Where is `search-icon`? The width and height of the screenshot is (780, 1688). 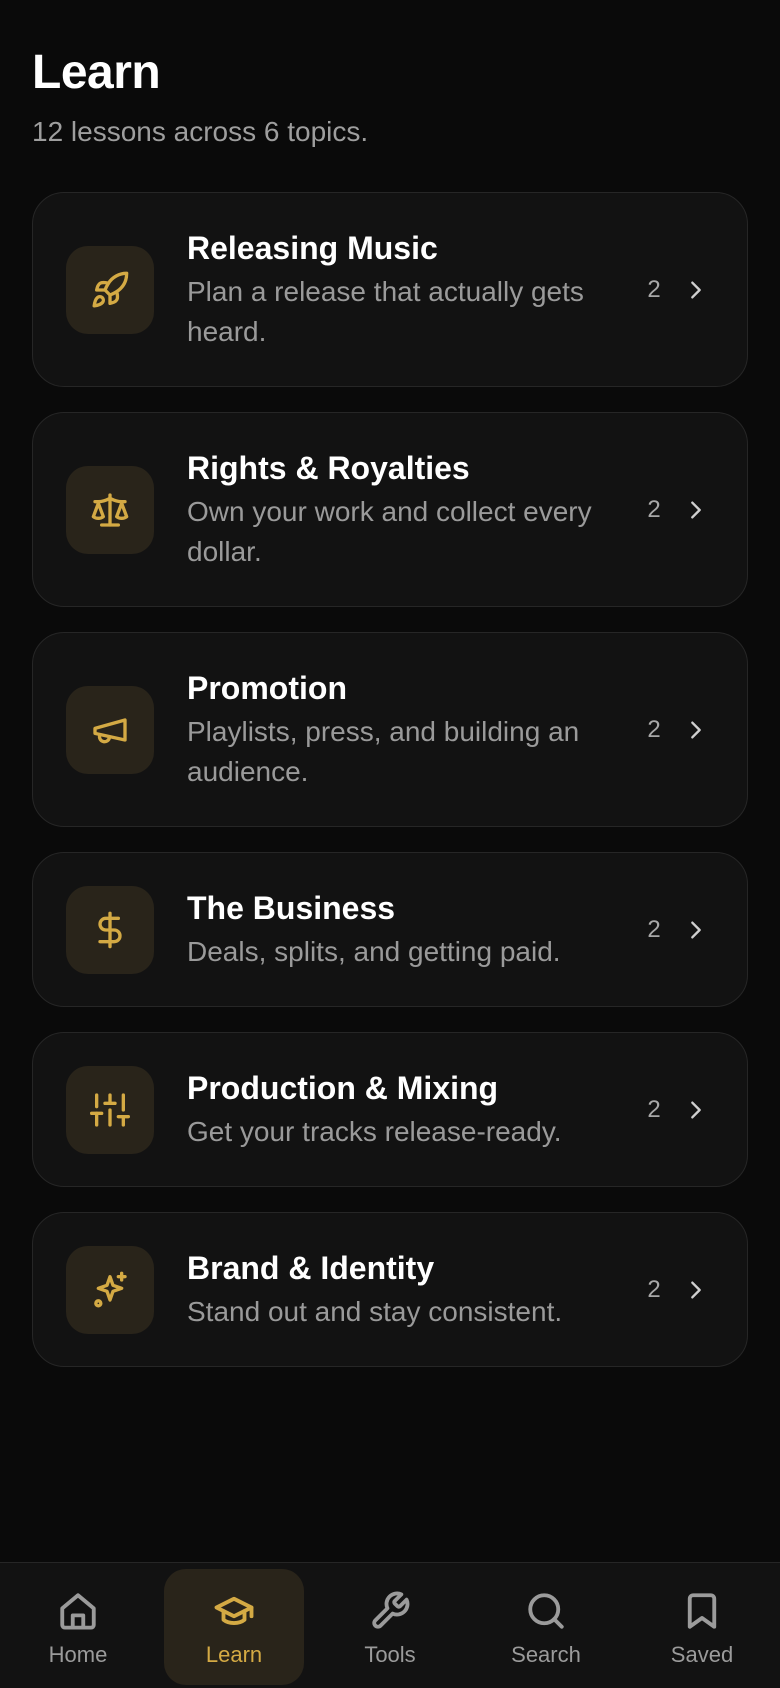
search-icon is located at coordinates (546, 1611).